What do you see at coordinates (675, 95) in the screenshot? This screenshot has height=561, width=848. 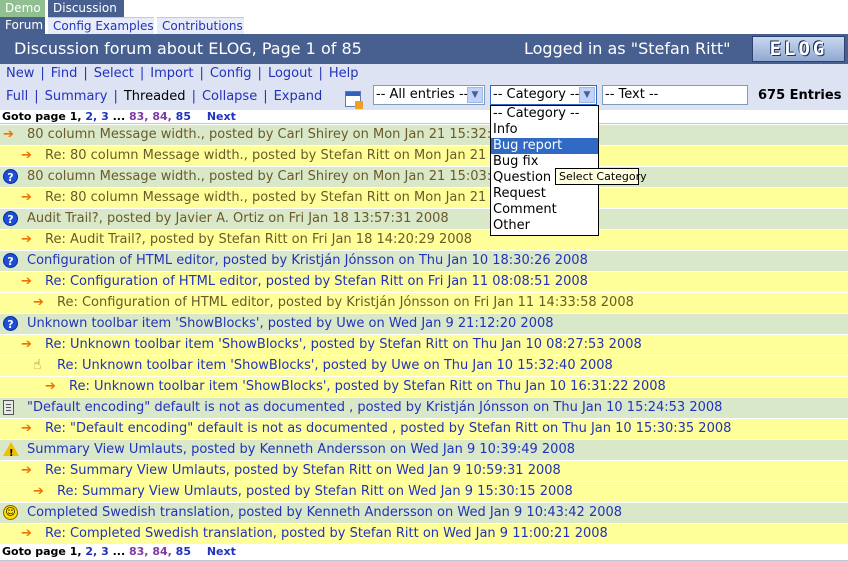 I see `text-filter-input: -- Text --` at bounding box center [675, 95].